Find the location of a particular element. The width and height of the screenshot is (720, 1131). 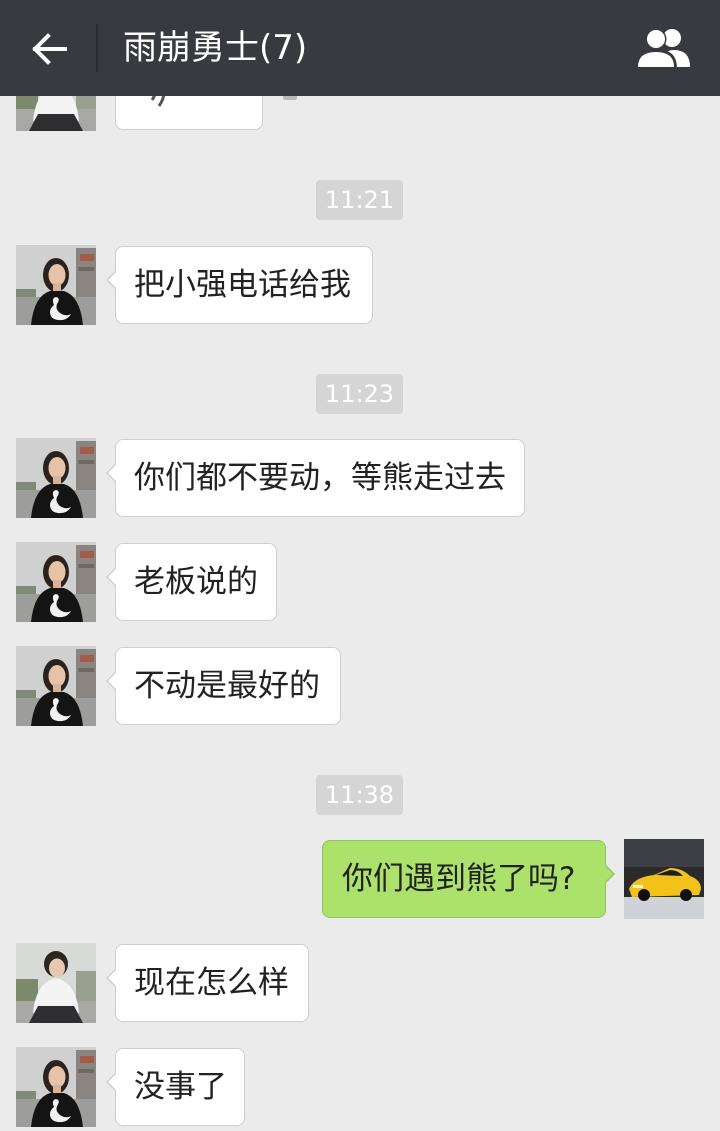

message-bubble: 不动是最好的 is located at coordinates (223, 686).